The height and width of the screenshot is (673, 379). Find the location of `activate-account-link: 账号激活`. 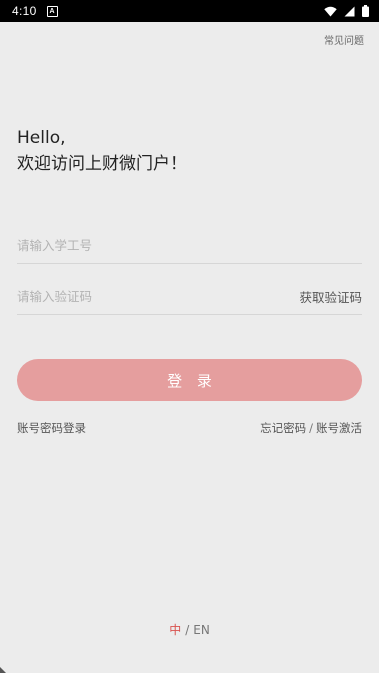

activate-account-link: 账号激活 is located at coordinates (339, 428).